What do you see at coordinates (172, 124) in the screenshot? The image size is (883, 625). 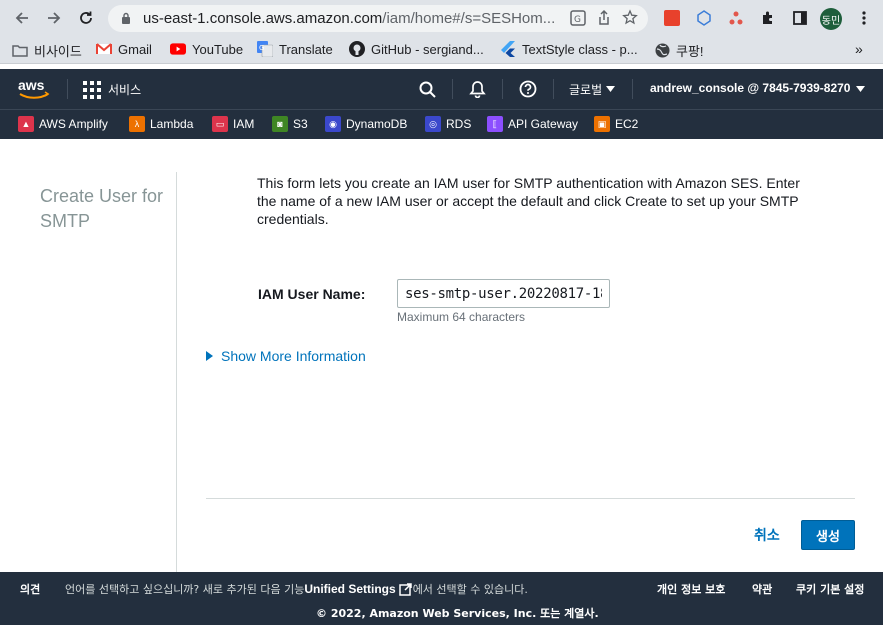 I see `favorite-label: Lambda` at bounding box center [172, 124].